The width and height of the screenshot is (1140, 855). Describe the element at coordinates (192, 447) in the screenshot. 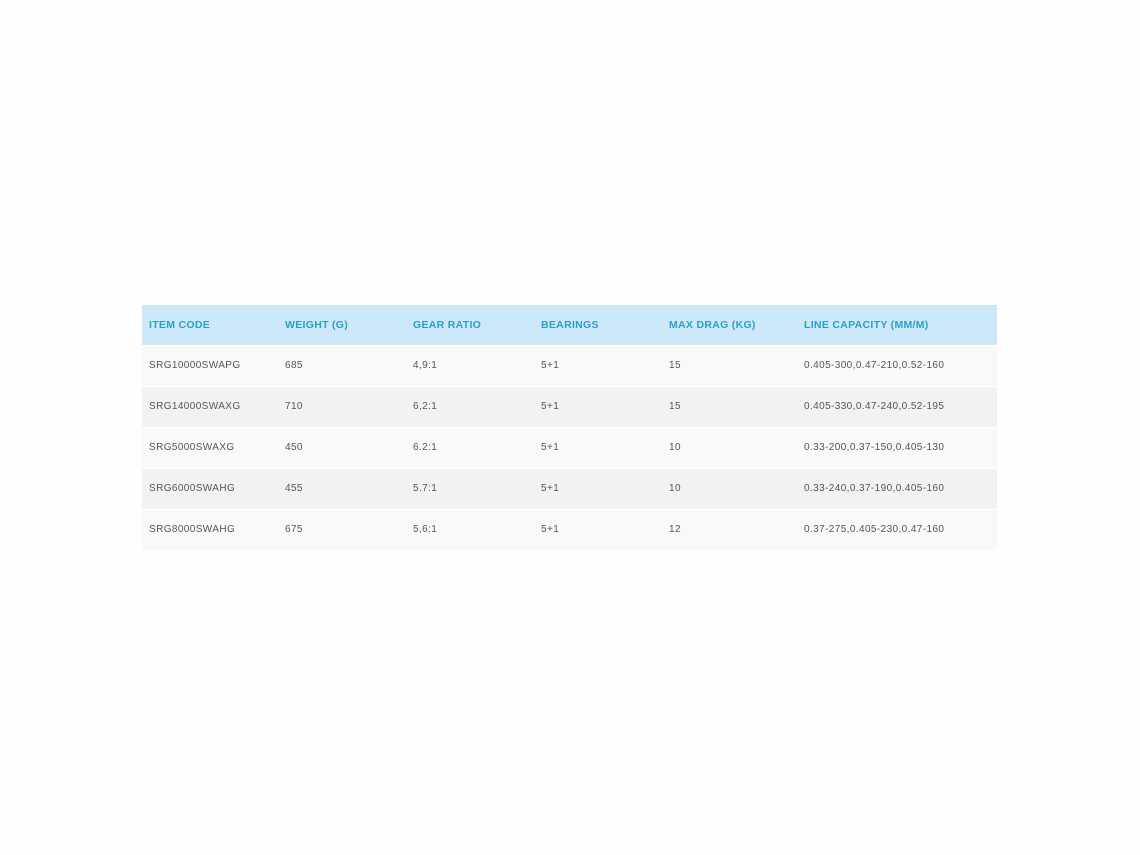

I see `cell-item-code: SRG5000SWAXG` at that location.